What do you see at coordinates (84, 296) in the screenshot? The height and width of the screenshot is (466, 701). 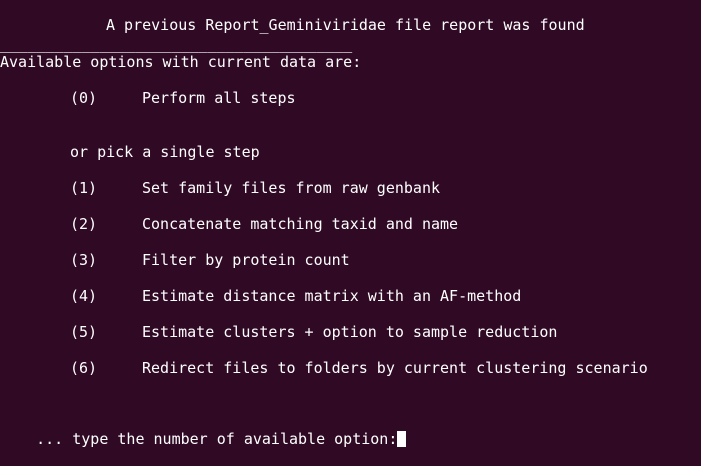 I see `option-4-number: (4)` at bounding box center [84, 296].